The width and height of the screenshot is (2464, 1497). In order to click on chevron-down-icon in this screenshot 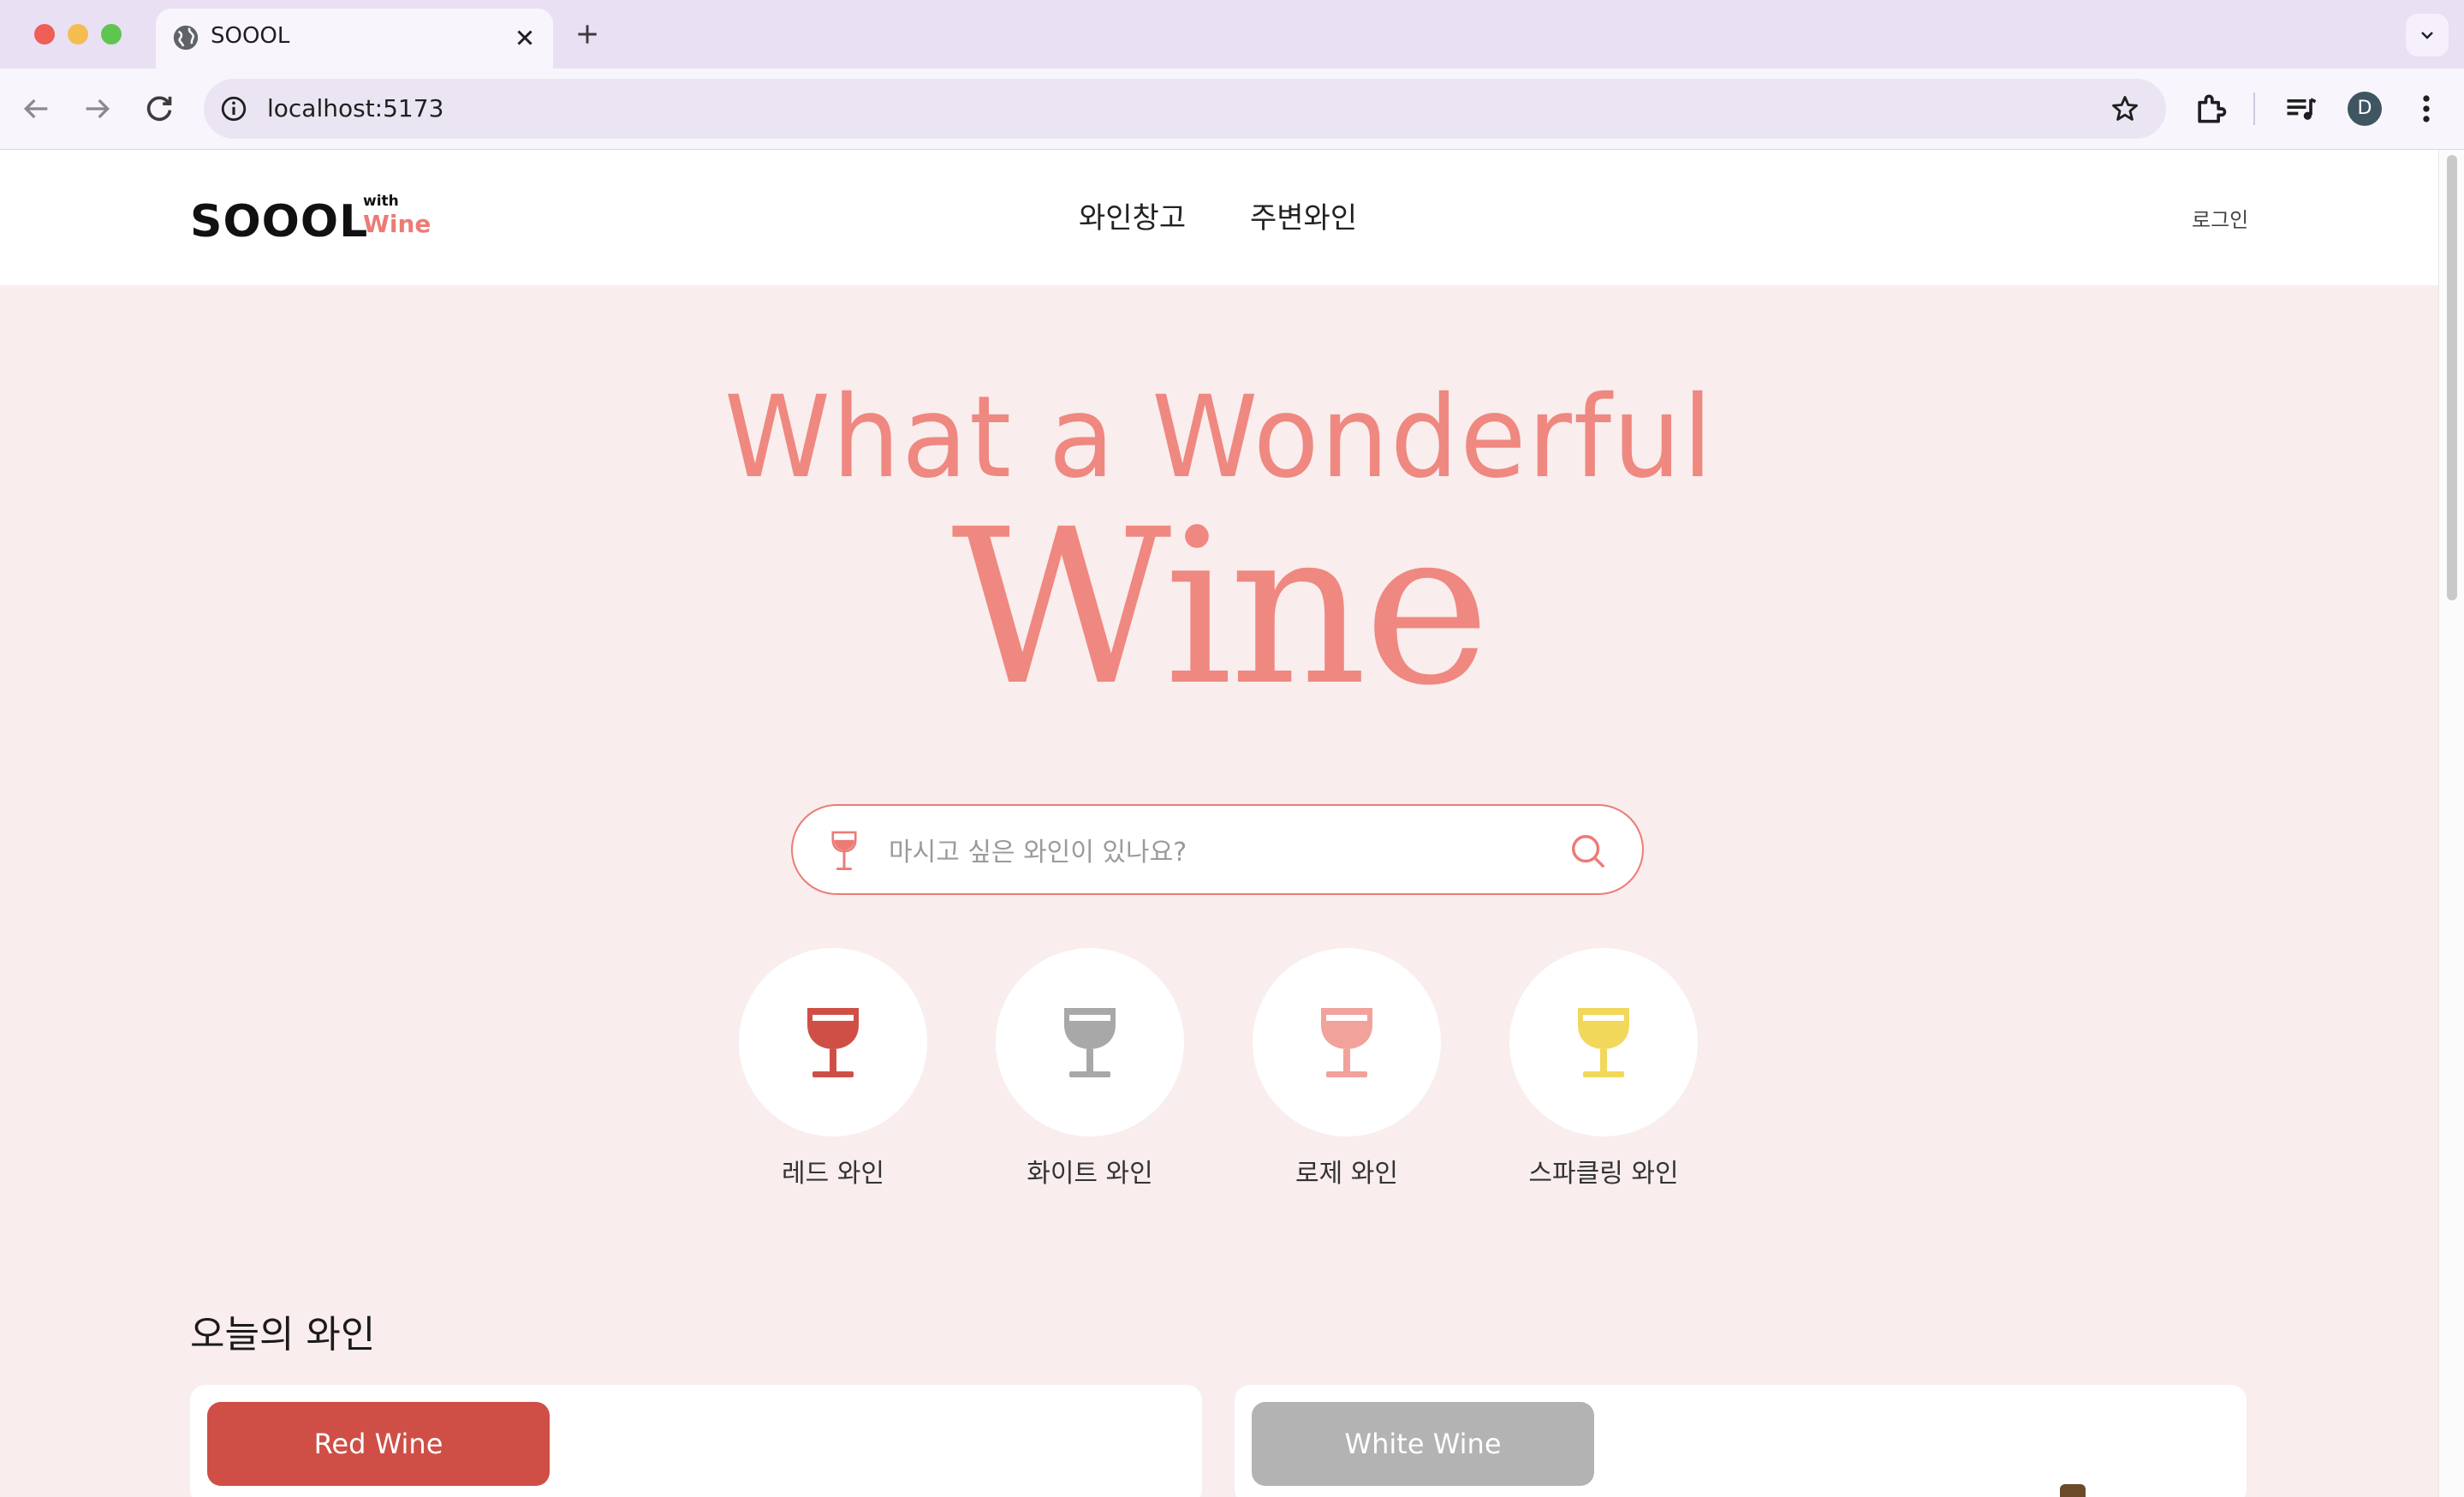, I will do `click(2427, 35)`.